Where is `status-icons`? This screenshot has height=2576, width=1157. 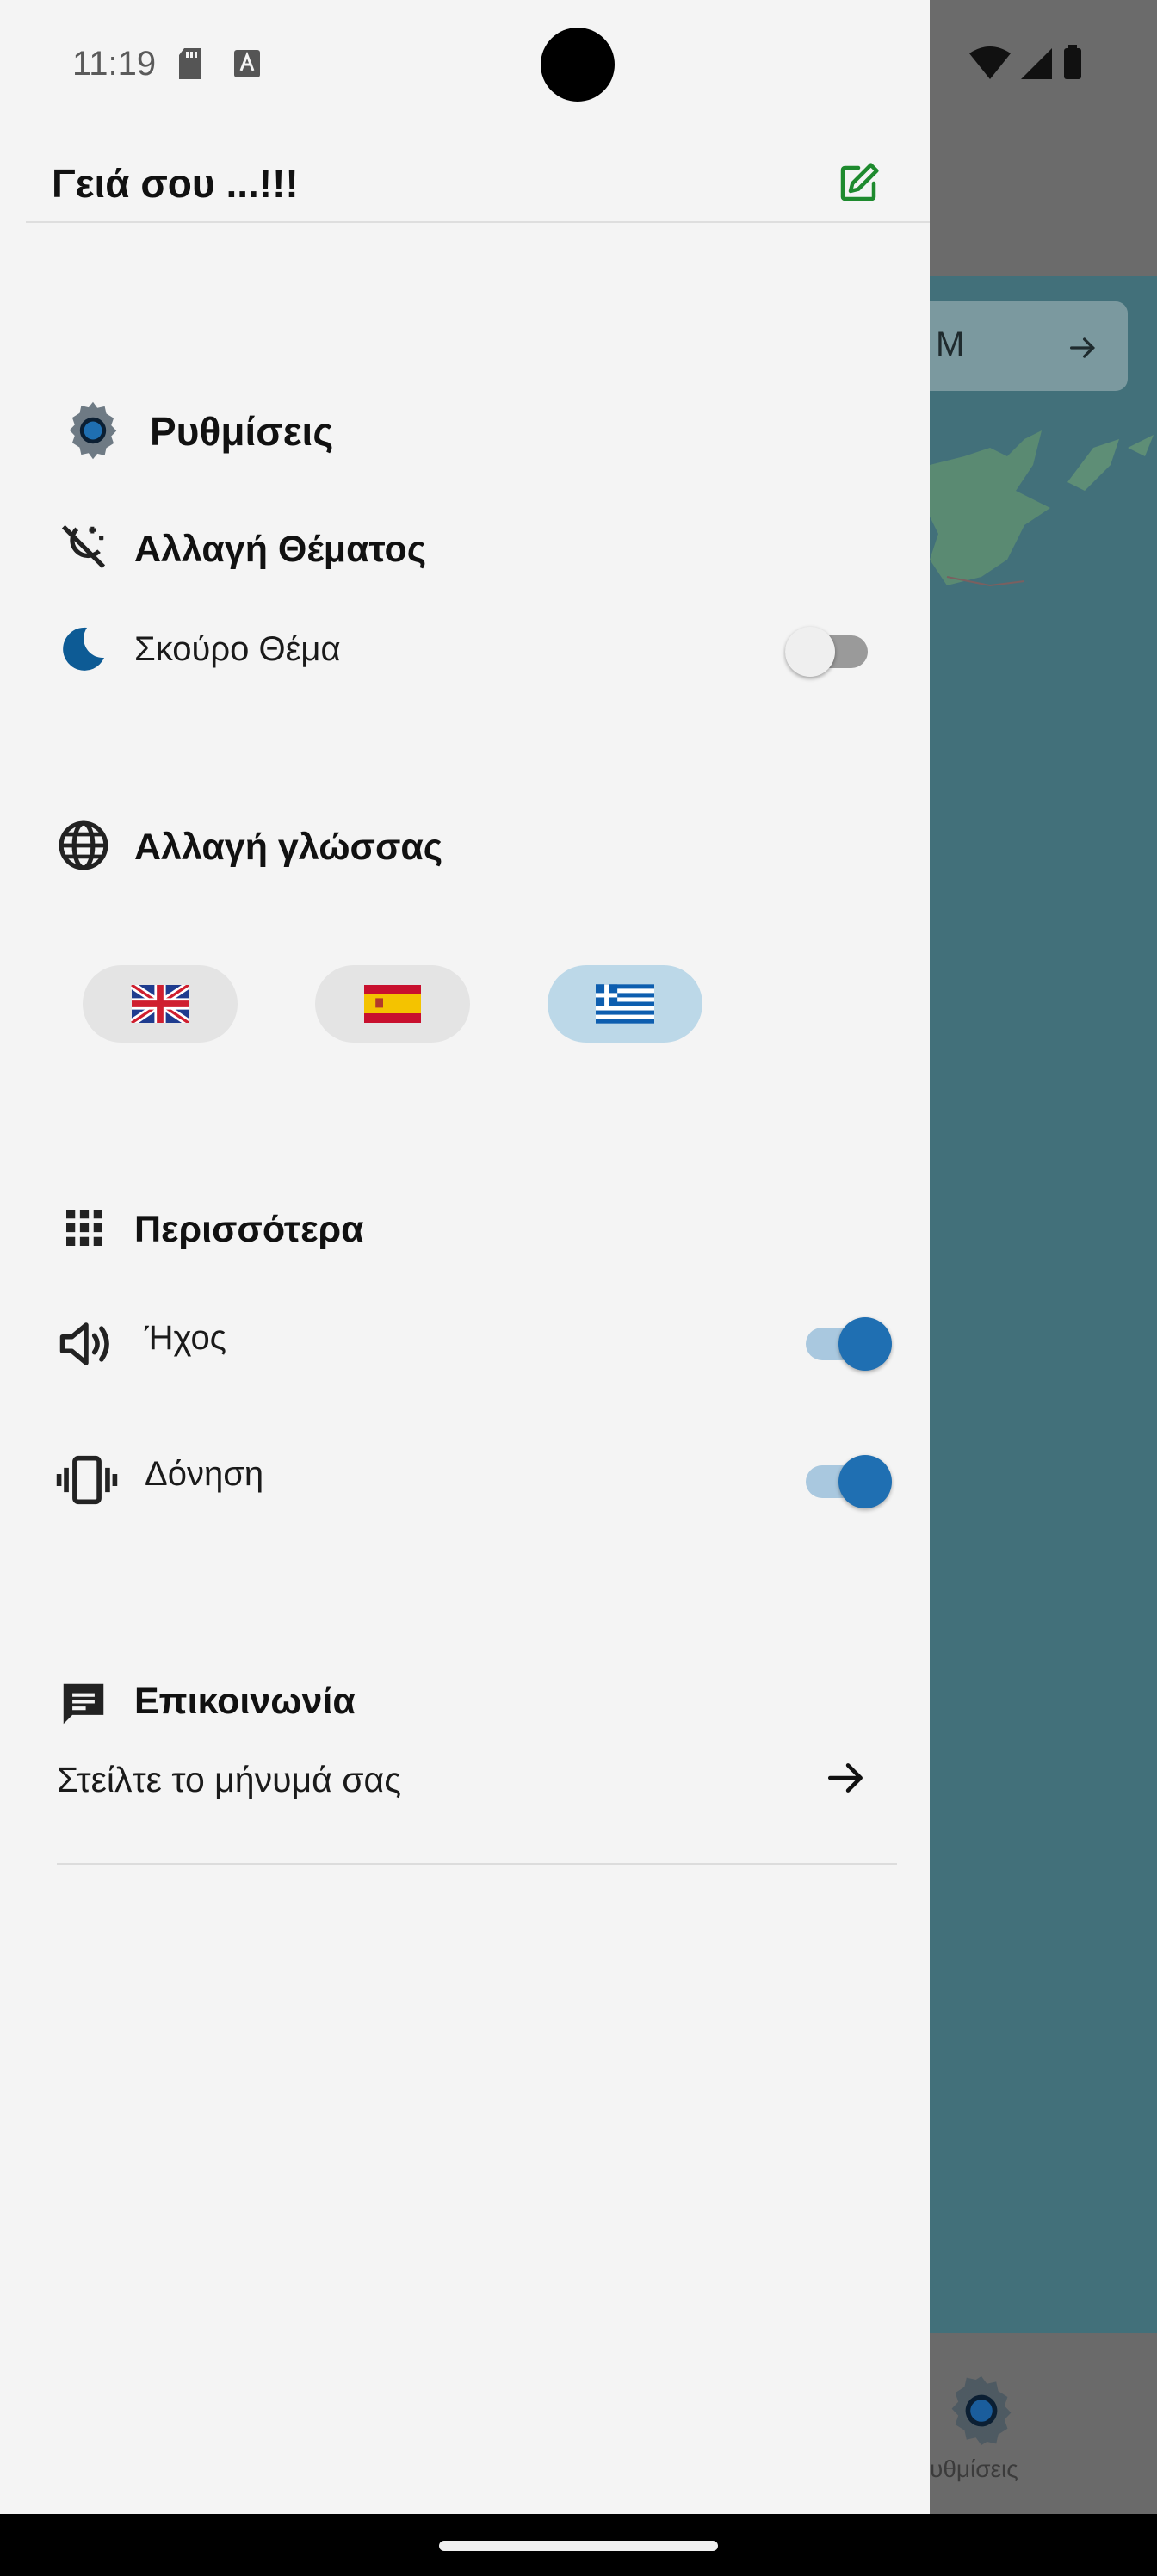 status-icons is located at coordinates (1025, 62).